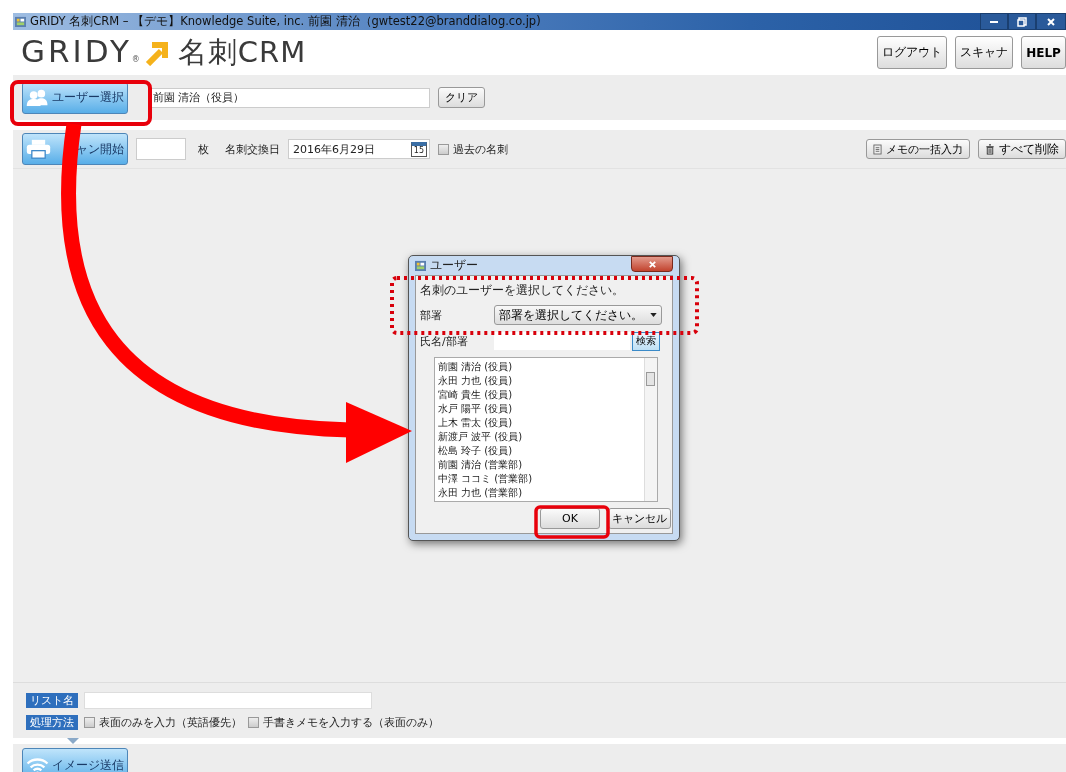  What do you see at coordinates (1022, 149) in the screenshot?
I see `delete-all-button: すべて削除` at bounding box center [1022, 149].